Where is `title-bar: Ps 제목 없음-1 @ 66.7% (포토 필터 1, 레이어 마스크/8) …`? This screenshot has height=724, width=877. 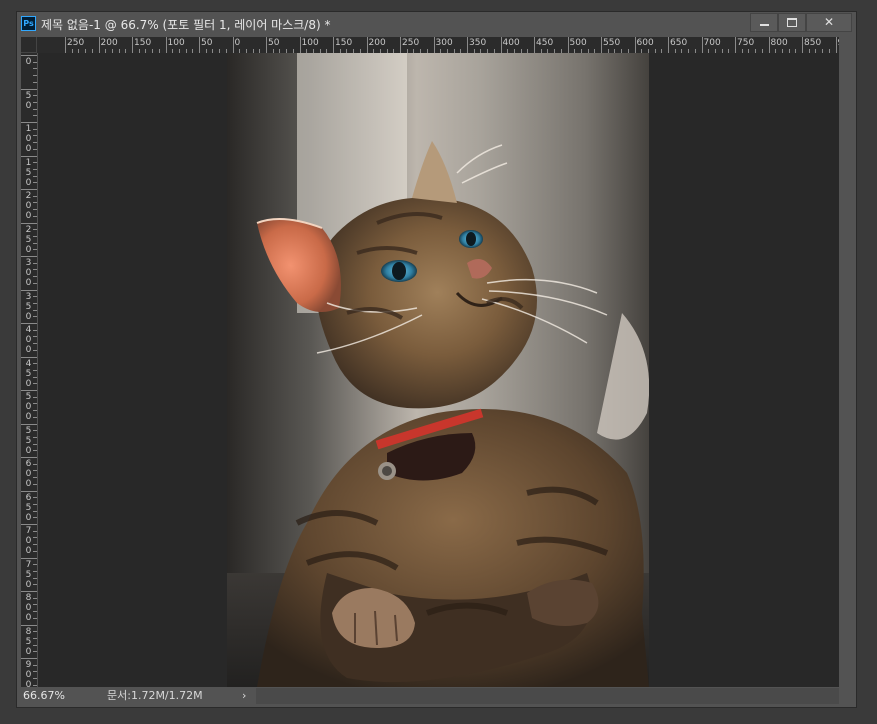
title-bar: Ps 제목 없음-1 @ 66.7% (포토 필터 1, 레이어 마스크/8) … is located at coordinates (436, 24).